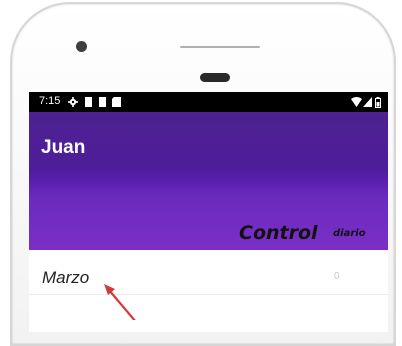 Image resolution: width=402 pixels, height=346 pixels. I want to click on earpiece-grille, so click(220, 47).